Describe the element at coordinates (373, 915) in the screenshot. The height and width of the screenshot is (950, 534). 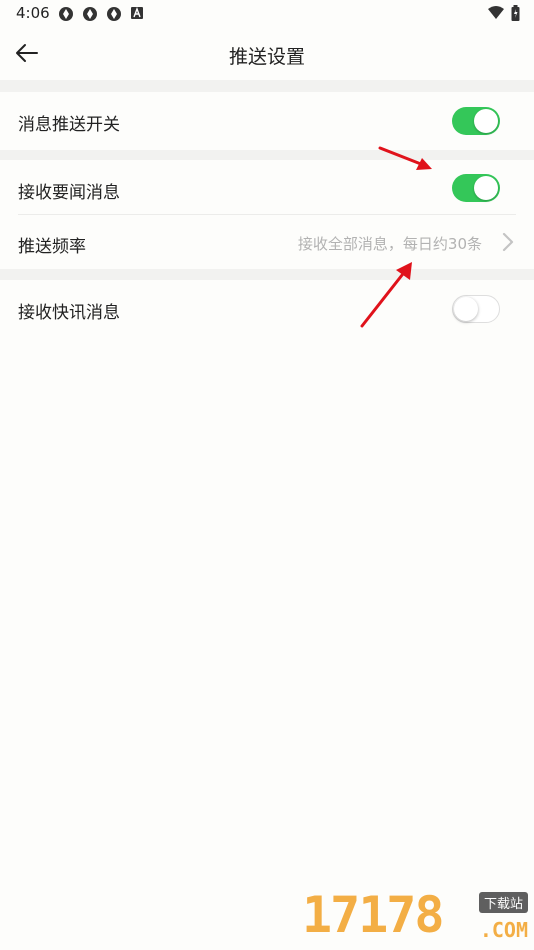
I see `watermark-brand: 17178` at that location.